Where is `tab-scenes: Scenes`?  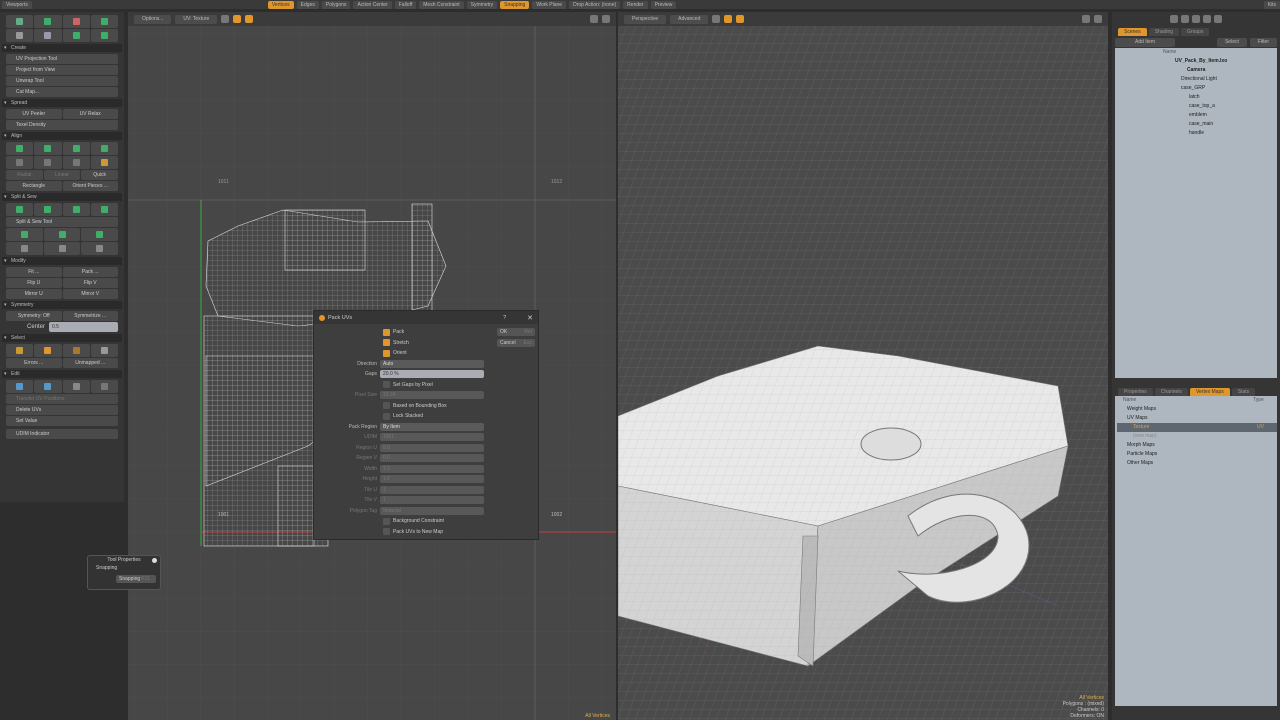 tab-scenes: Scenes is located at coordinates (1132, 32).